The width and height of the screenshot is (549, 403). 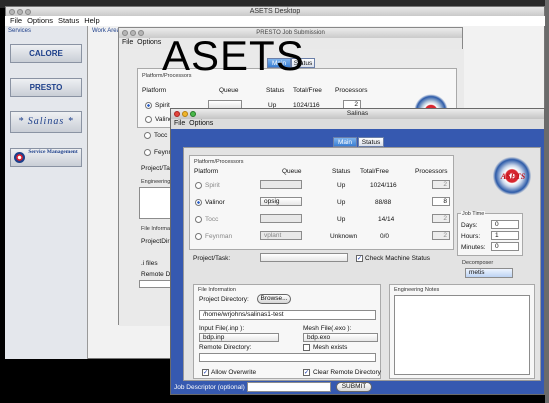 What do you see at coordinates (219, 162) in the screenshot?
I see `platform-group-label: Platform/Processors` at bounding box center [219, 162].